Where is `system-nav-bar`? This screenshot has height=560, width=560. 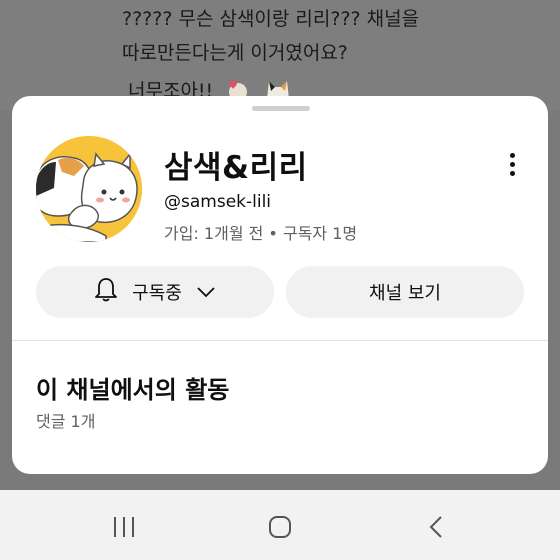 system-nav-bar is located at coordinates (280, 525).